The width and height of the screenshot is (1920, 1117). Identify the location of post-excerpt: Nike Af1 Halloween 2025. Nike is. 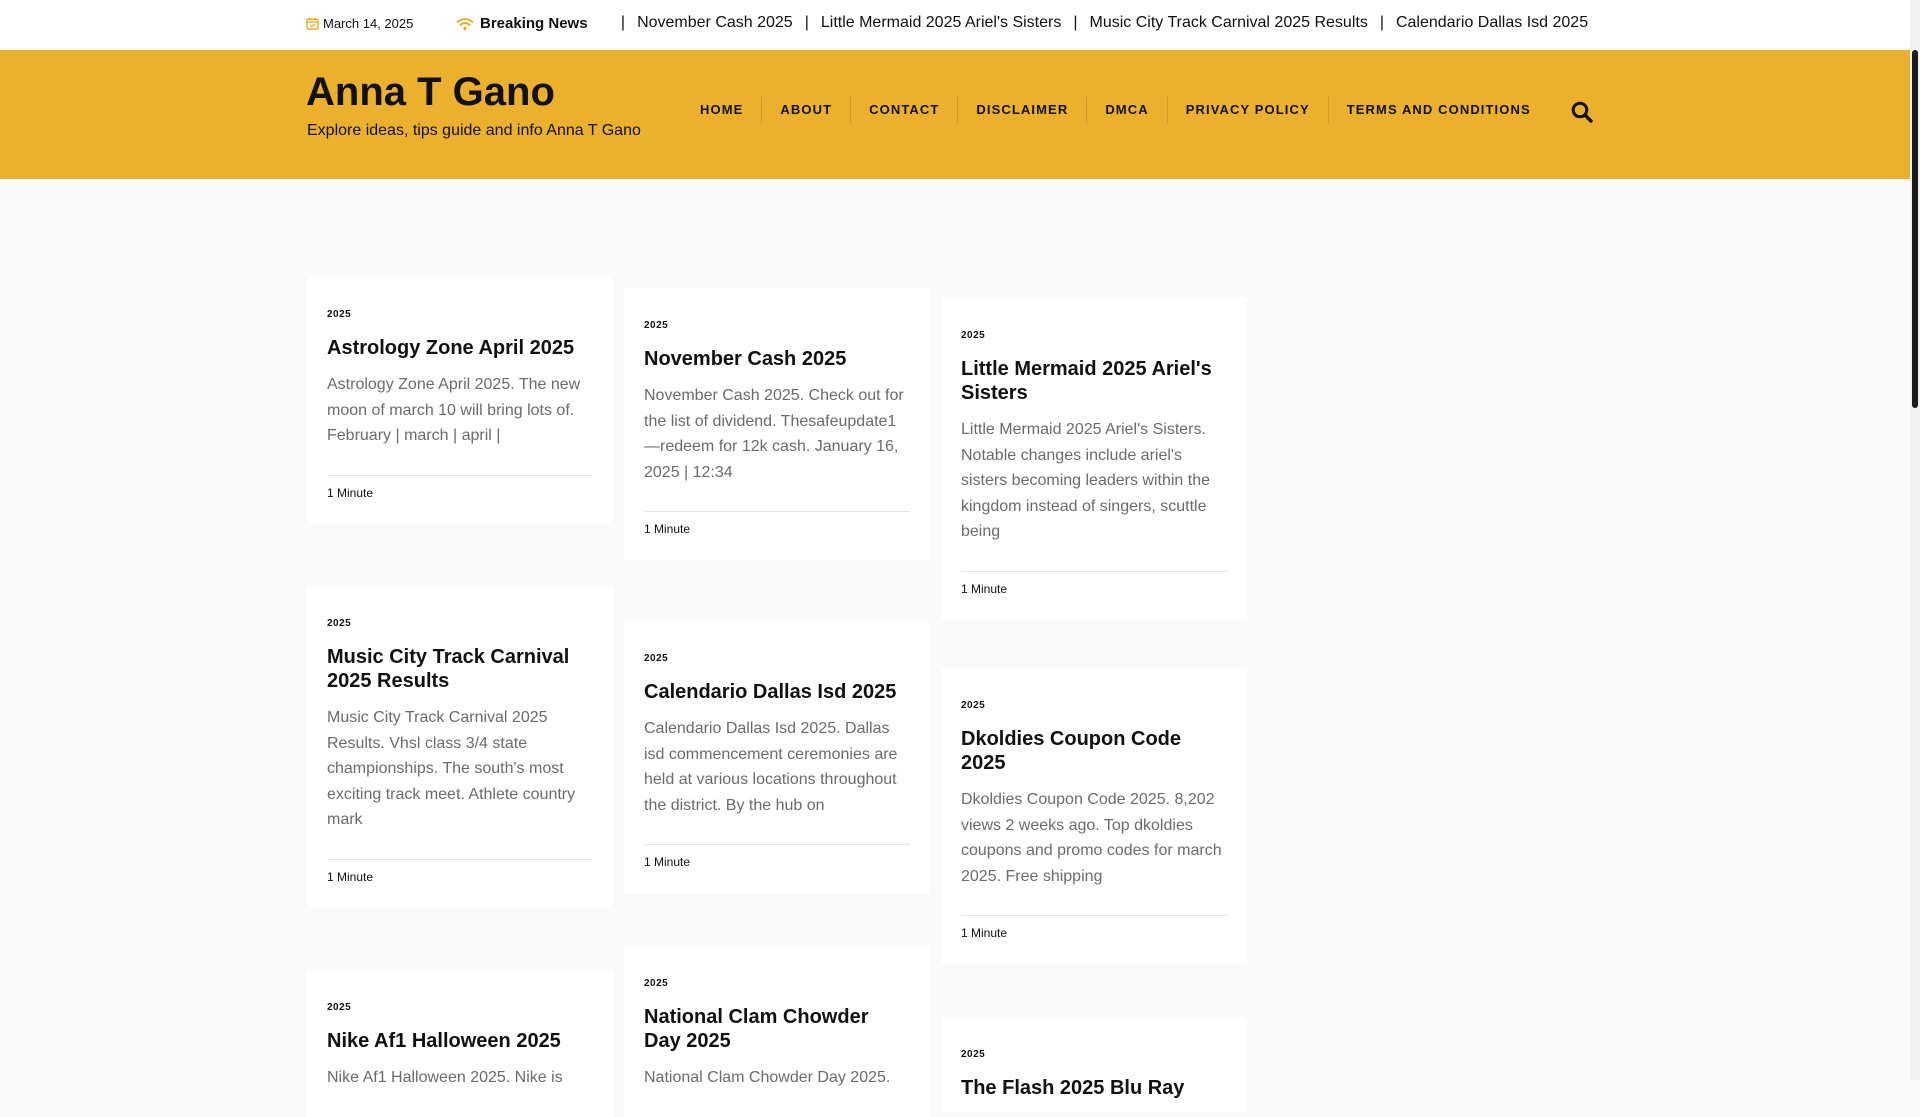
(445, 1077).